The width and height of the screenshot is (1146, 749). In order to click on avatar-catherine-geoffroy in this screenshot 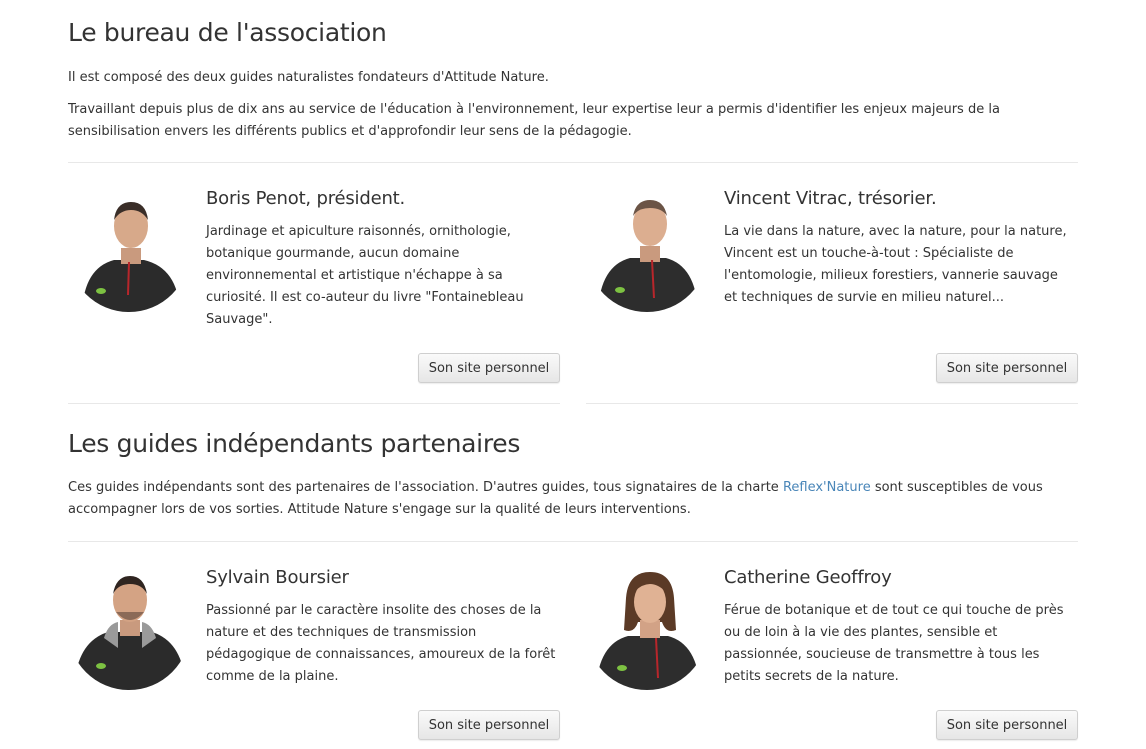, I will do `click(647, 629)`.